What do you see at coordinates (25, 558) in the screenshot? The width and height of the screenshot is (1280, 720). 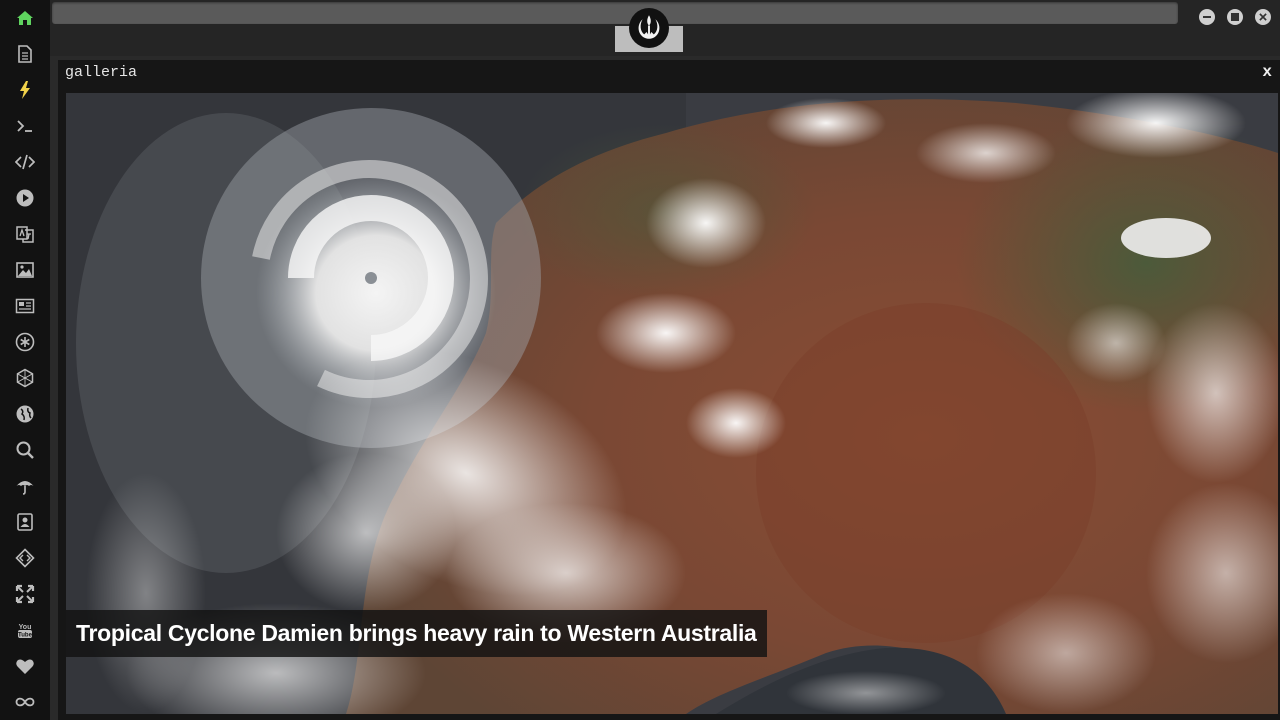 I see `diamond-code-icon` at bounding box center [25, 558].